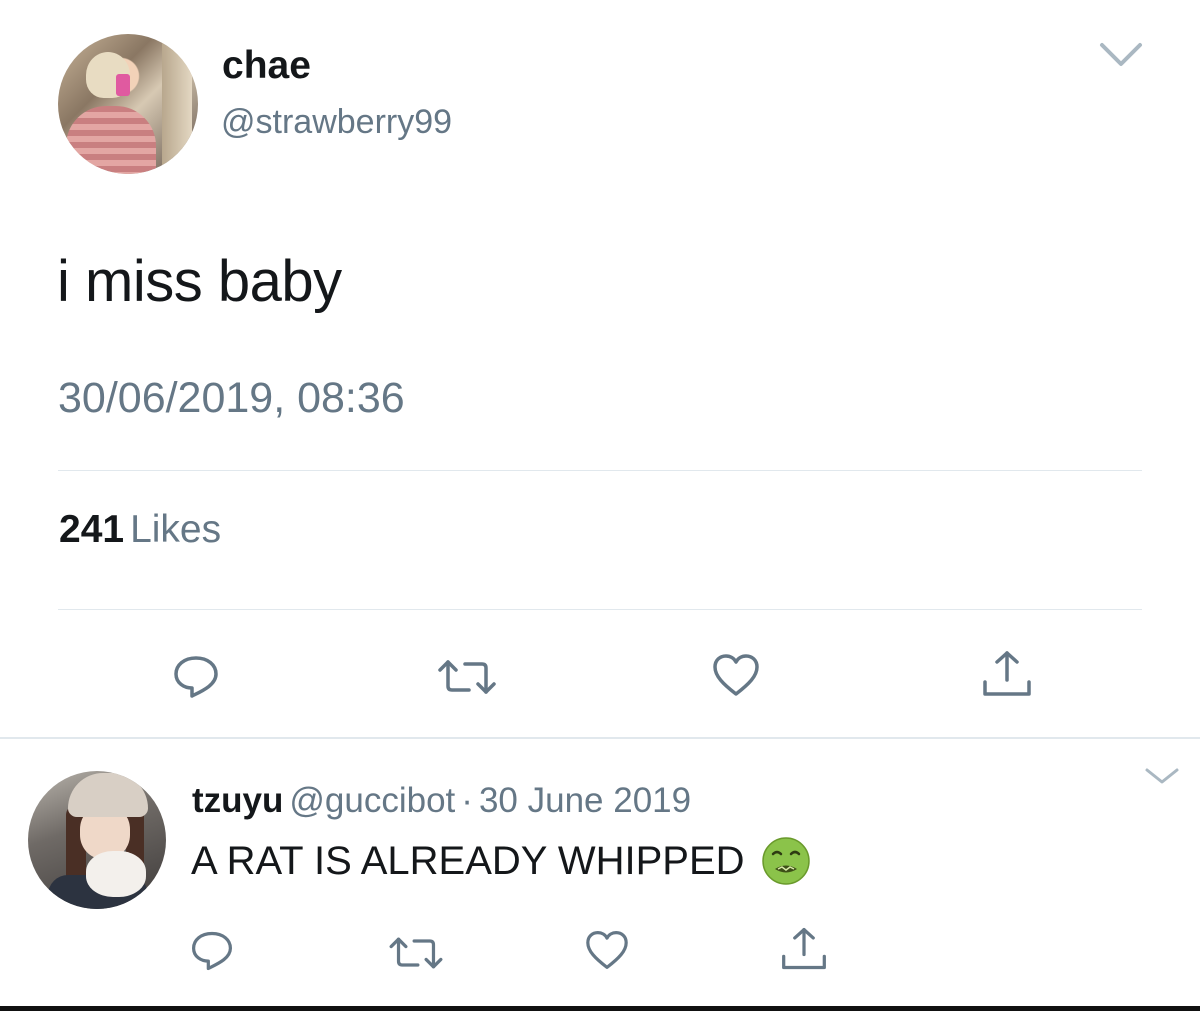 This screenshot has width=1200, height=1011. What do you see at coordinates (336, 122) in the screenshot?
I see `author-handle: @strawberry99` at bounding box center [336, 122].